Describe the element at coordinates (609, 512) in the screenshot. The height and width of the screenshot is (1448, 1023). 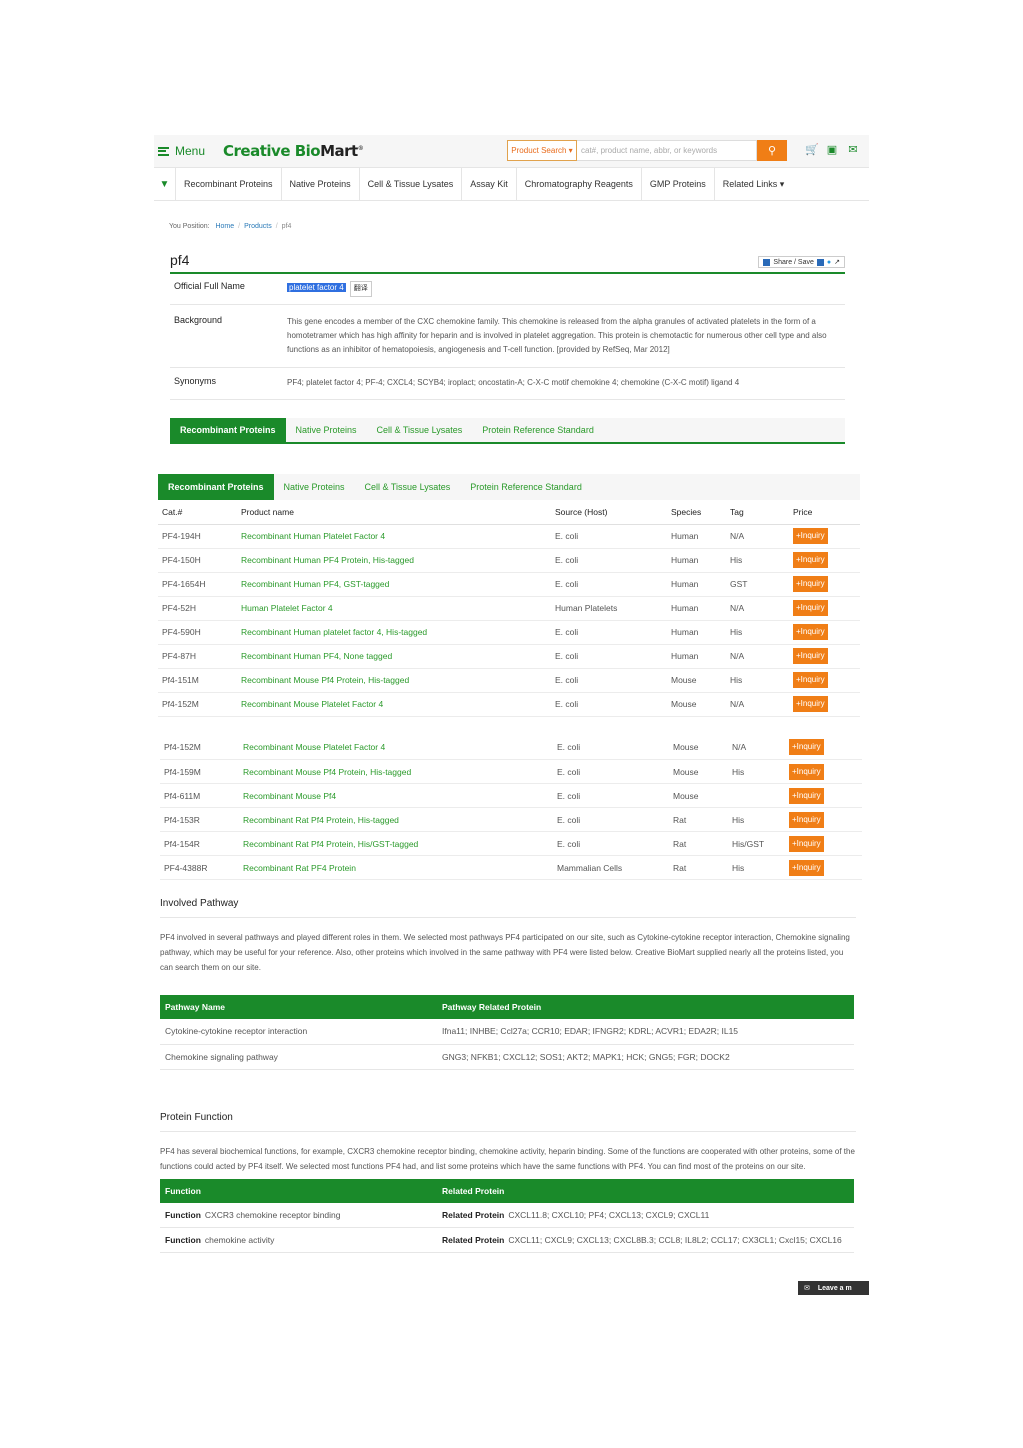
I see `col-source: Source (Host)` at that location.